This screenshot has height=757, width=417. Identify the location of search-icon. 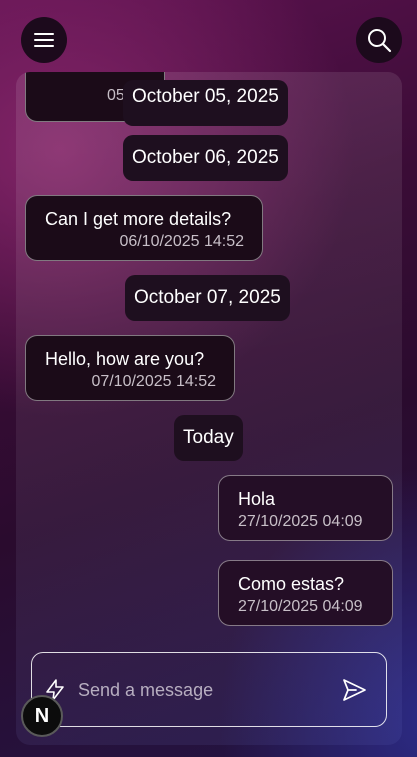
(380, 41).